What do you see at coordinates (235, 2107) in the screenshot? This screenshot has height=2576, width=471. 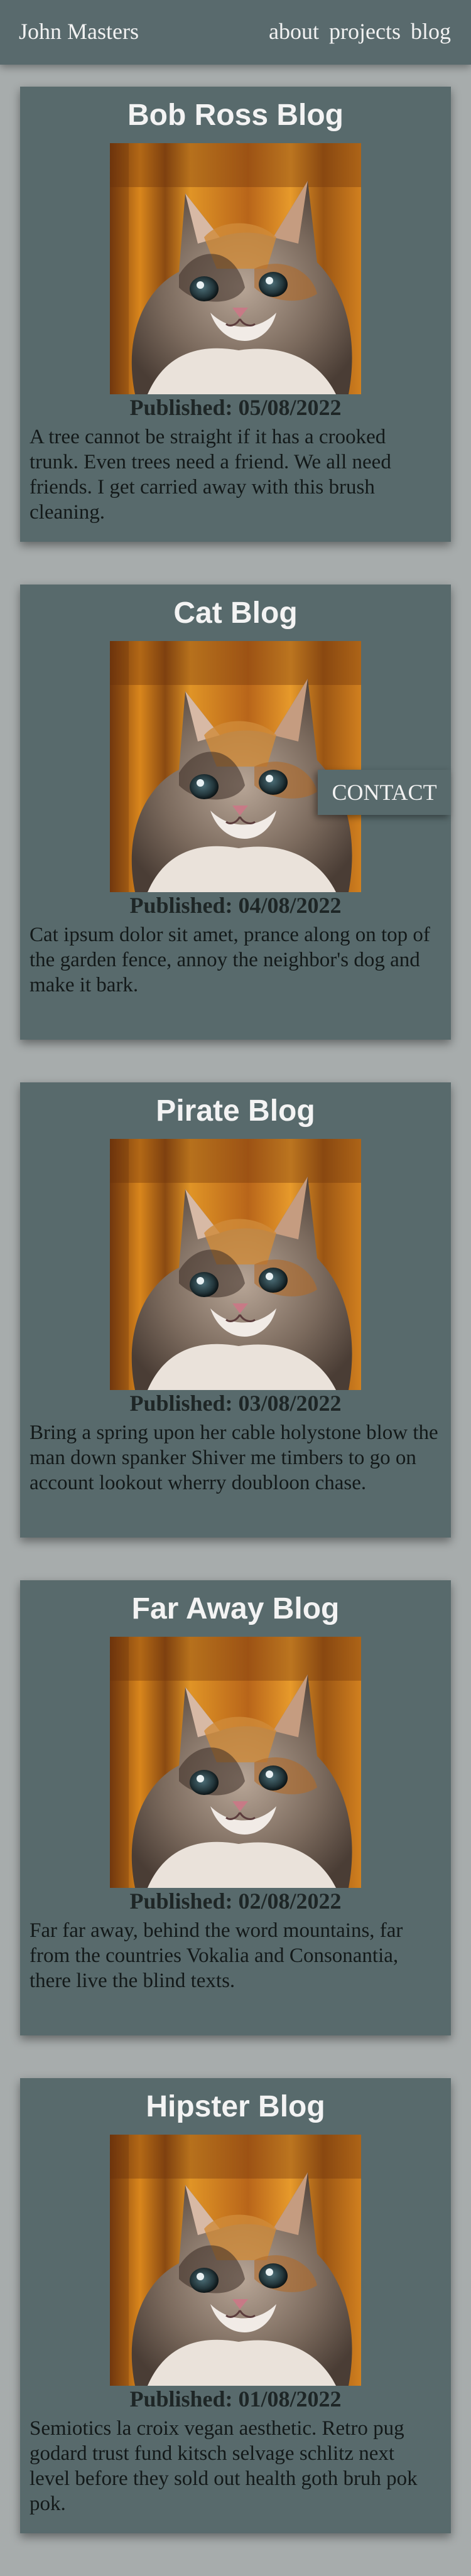 I see `blog-card-title: Hipster Blog` at bounding box center [235, 2107].